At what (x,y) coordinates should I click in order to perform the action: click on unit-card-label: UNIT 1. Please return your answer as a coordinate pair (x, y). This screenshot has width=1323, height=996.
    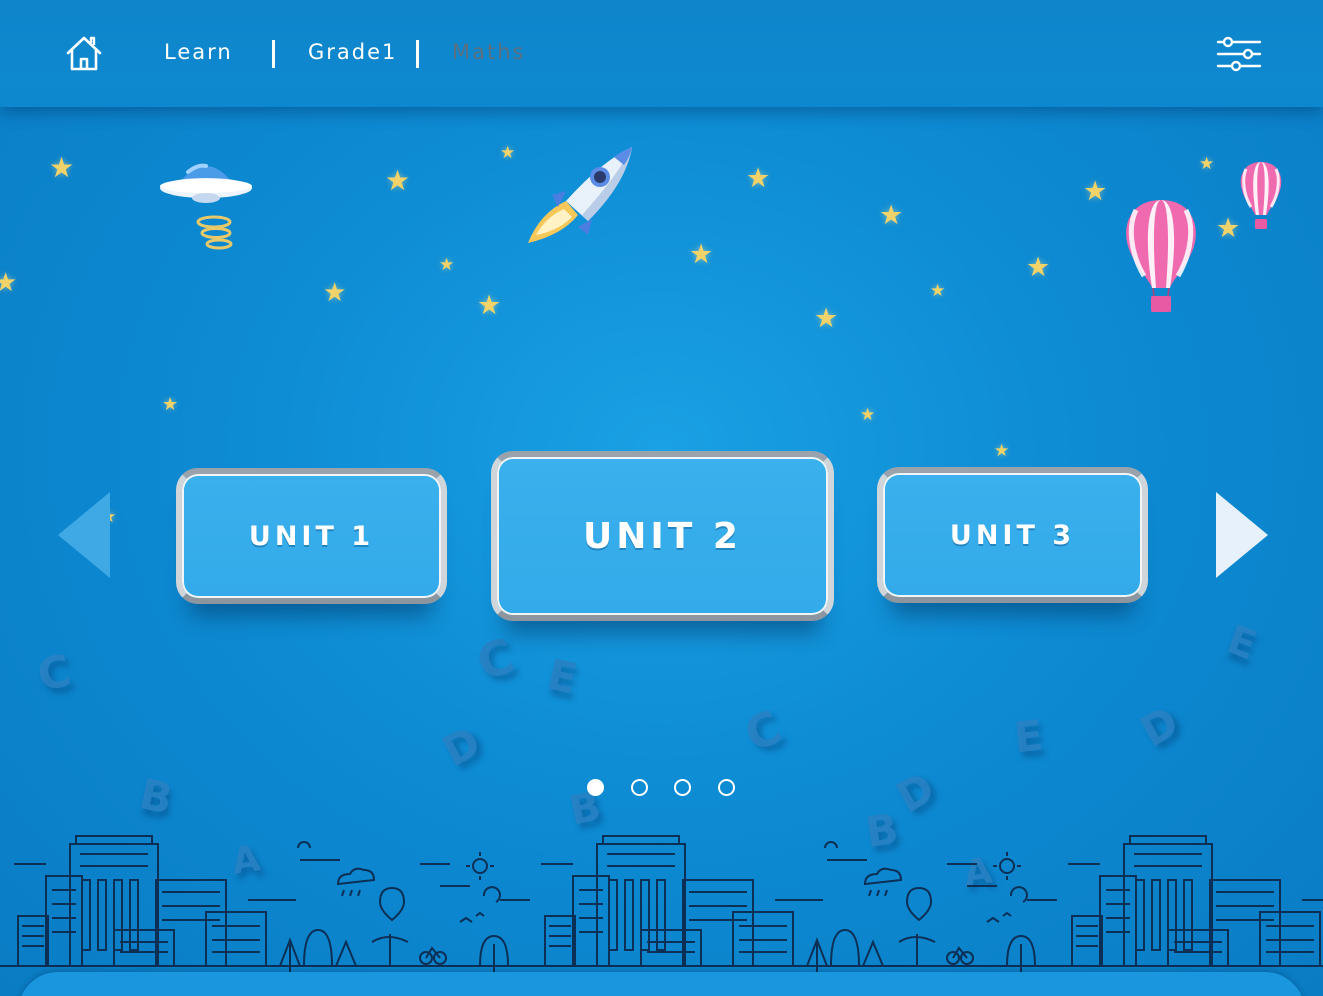
    Looking at the image, I should click on (311, 536).